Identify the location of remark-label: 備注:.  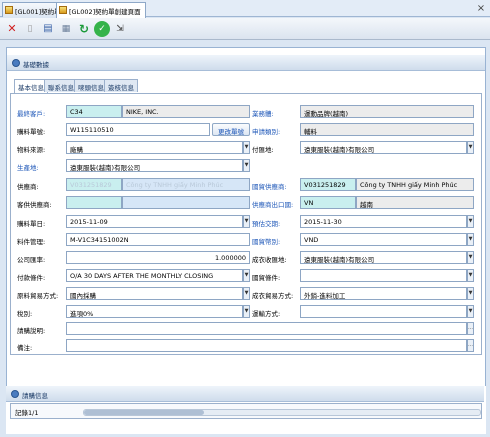
(25, 348).